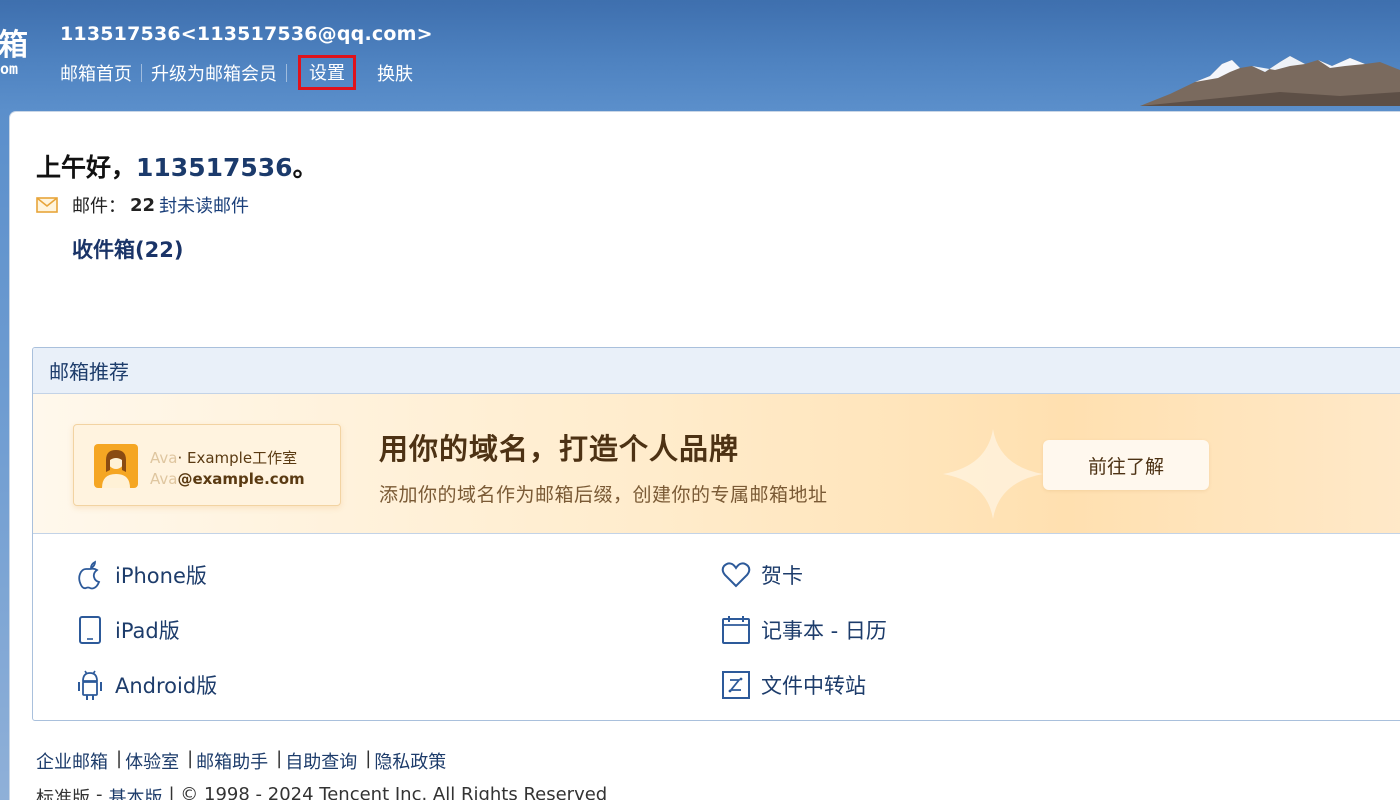 The width and height of the screenshot is (1400, 800). Describe the element at coordinates (736, 575) in the screenshot. I see `heart-icon` at that location.